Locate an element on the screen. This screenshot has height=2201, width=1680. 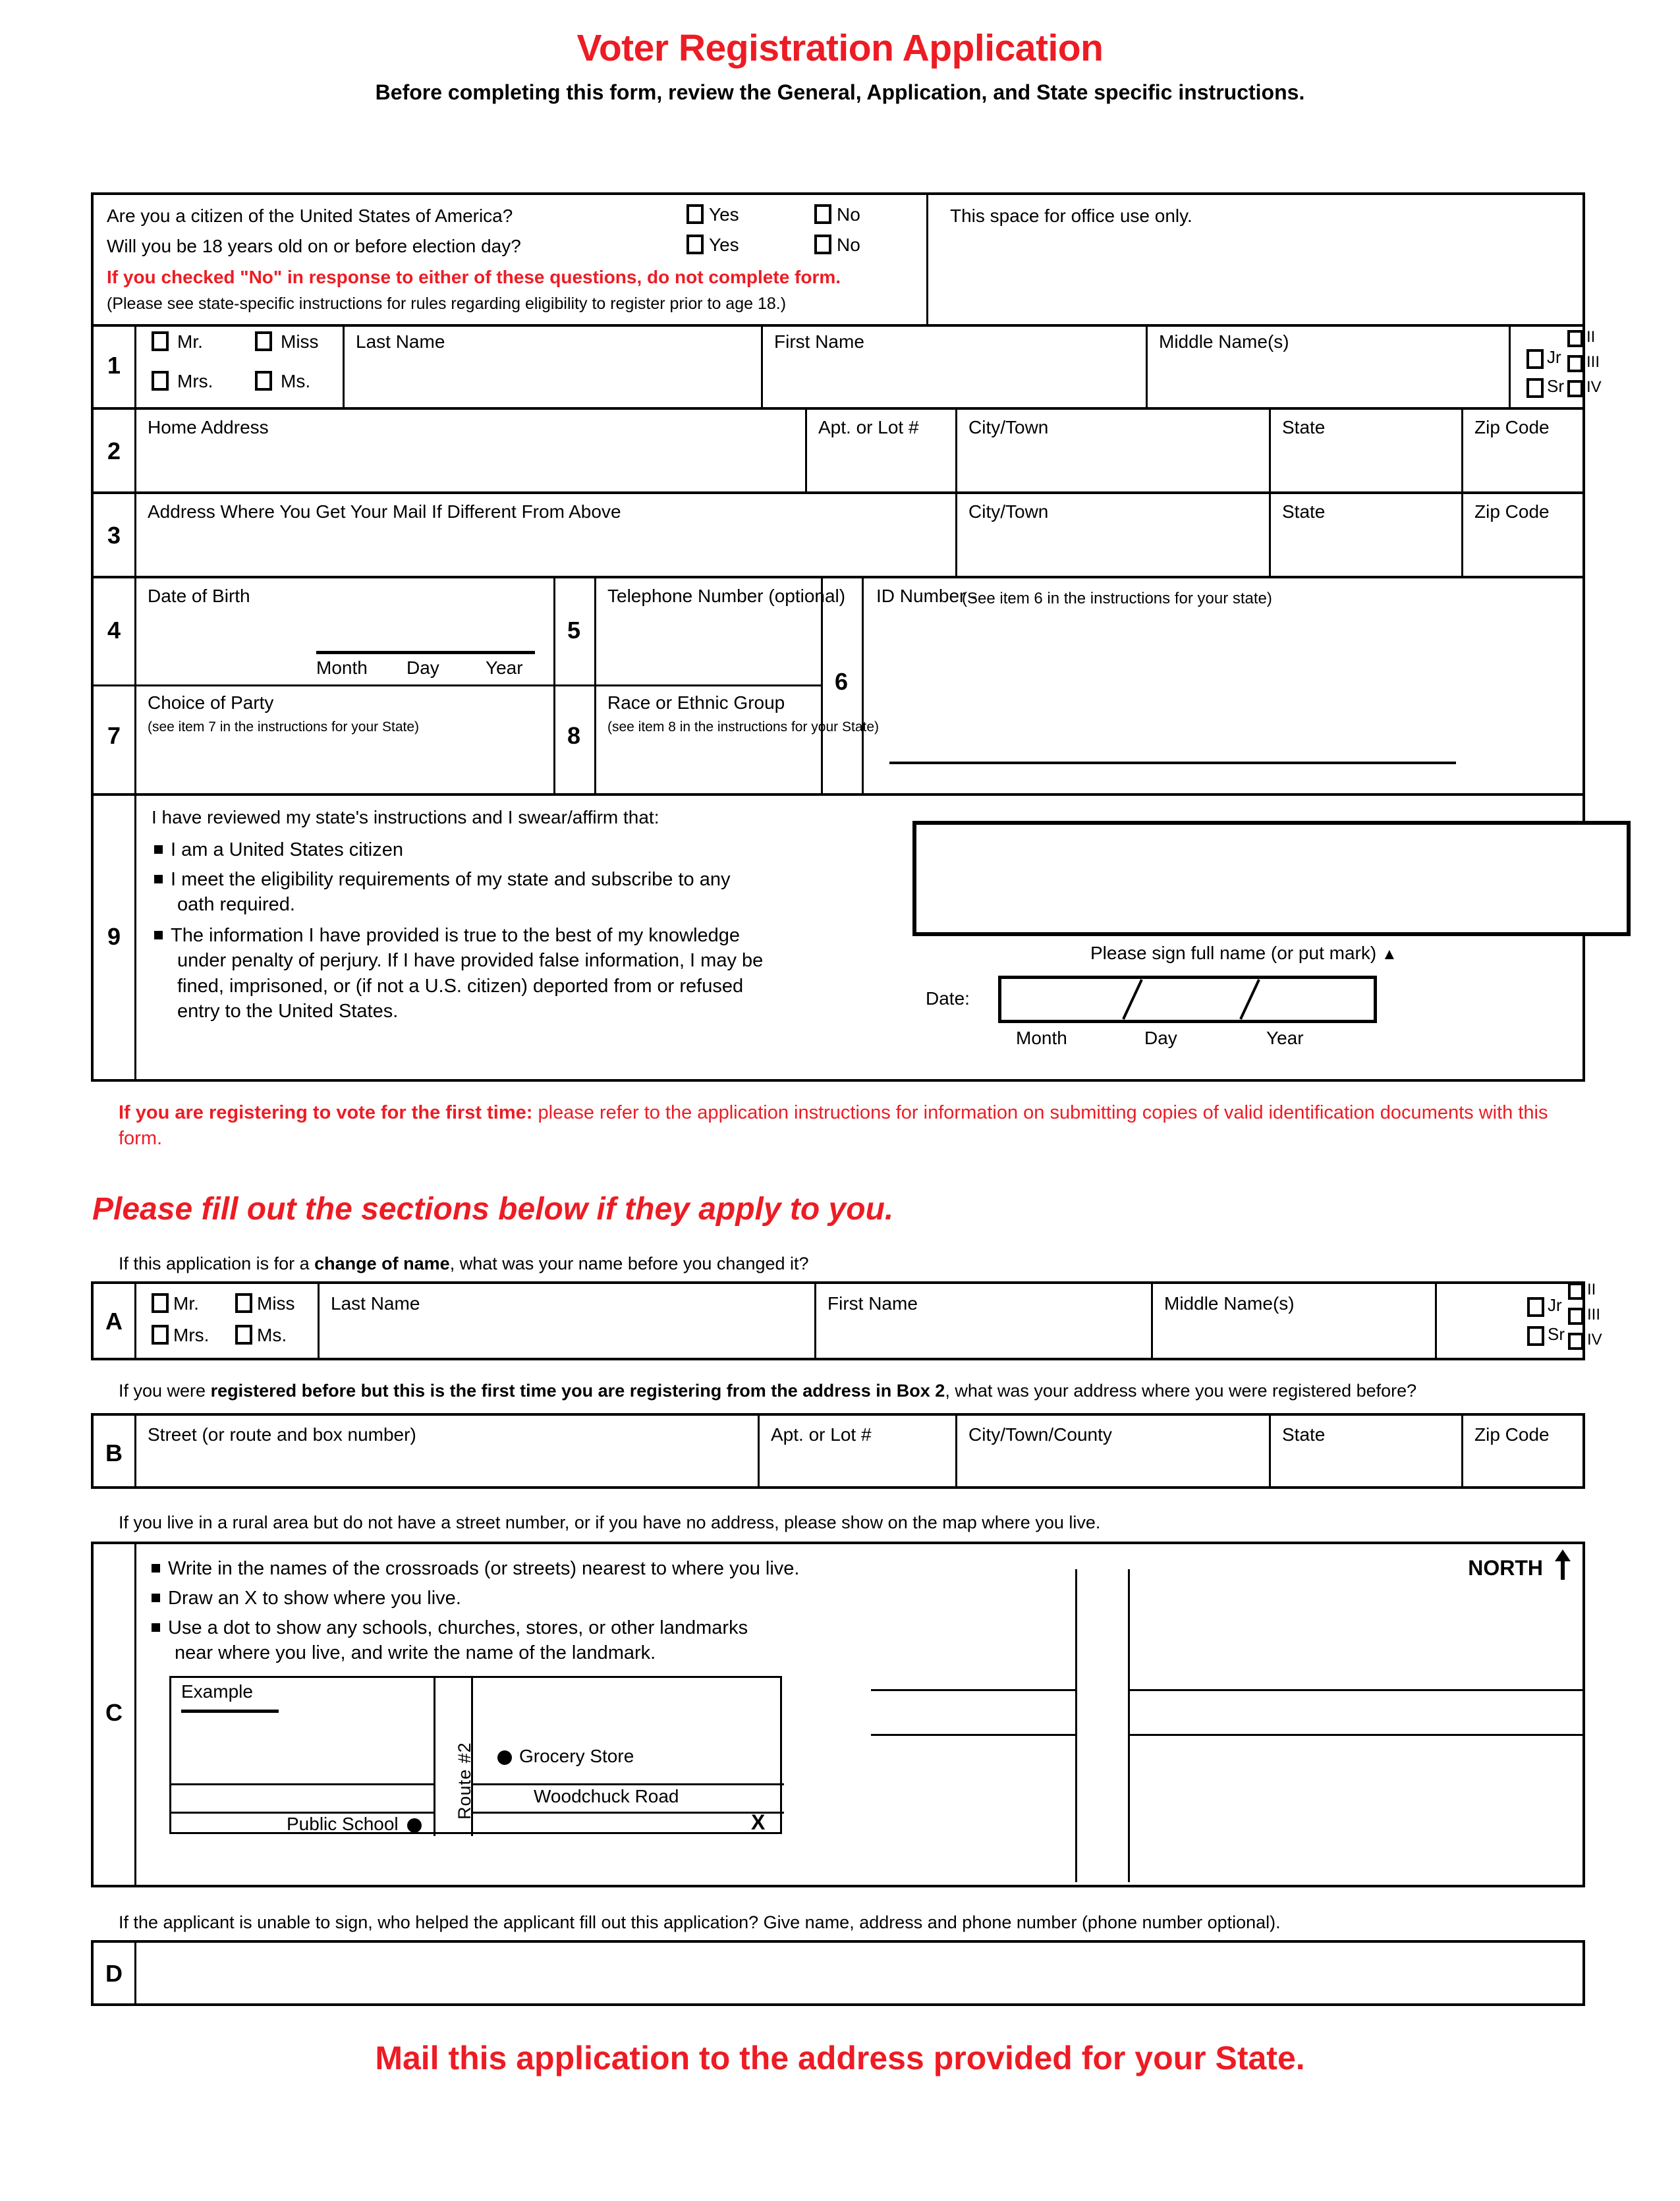
choice-of-party-label: Choice of Party is located at coordinates (211, 702).